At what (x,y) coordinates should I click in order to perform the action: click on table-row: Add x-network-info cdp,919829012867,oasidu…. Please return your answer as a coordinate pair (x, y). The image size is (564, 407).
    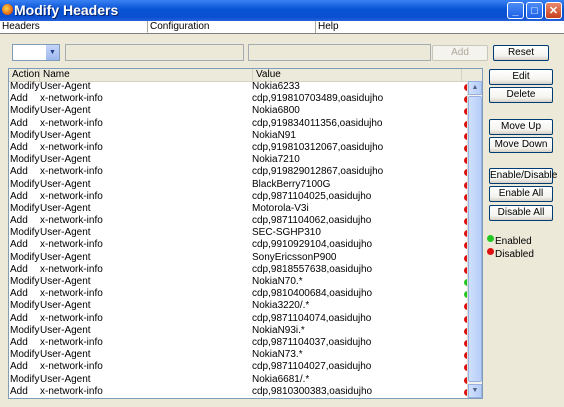
    Looking at the image, I should click on (240, 172).